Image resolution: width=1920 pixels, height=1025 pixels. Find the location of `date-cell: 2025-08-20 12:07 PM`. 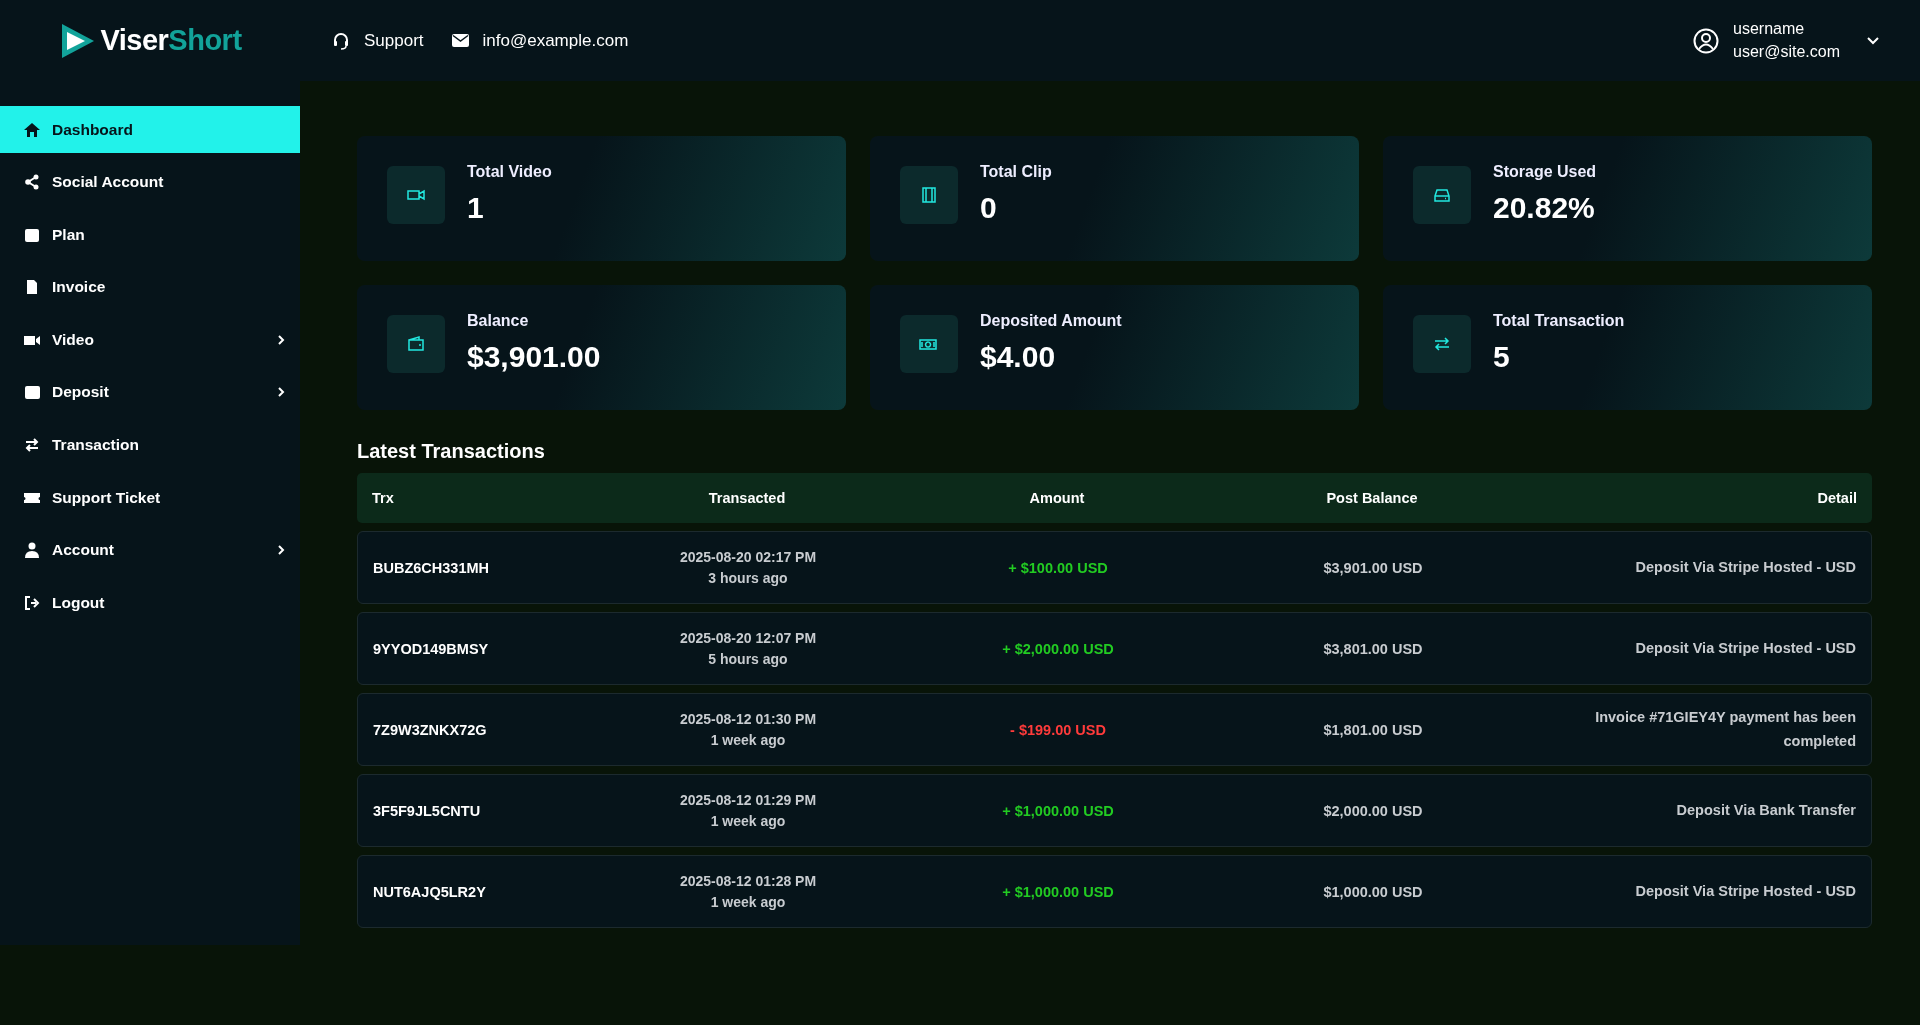

date-cell: 2025-08-20 12:07 PM is located at coordinates (748, 638).